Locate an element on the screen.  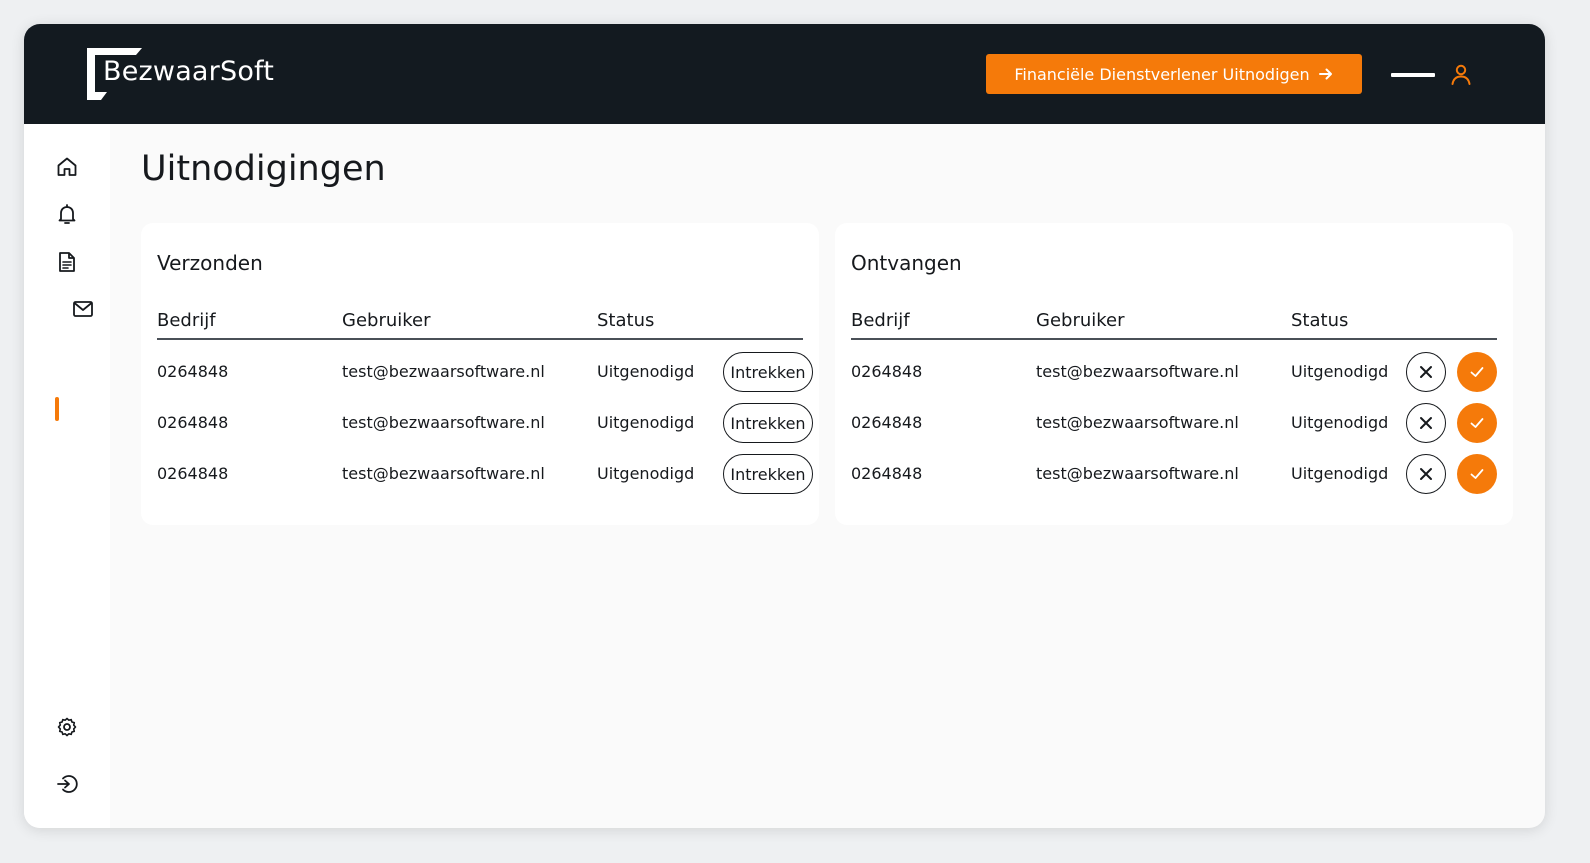
menu-bar-icon is located at coordinates (1413, 75).